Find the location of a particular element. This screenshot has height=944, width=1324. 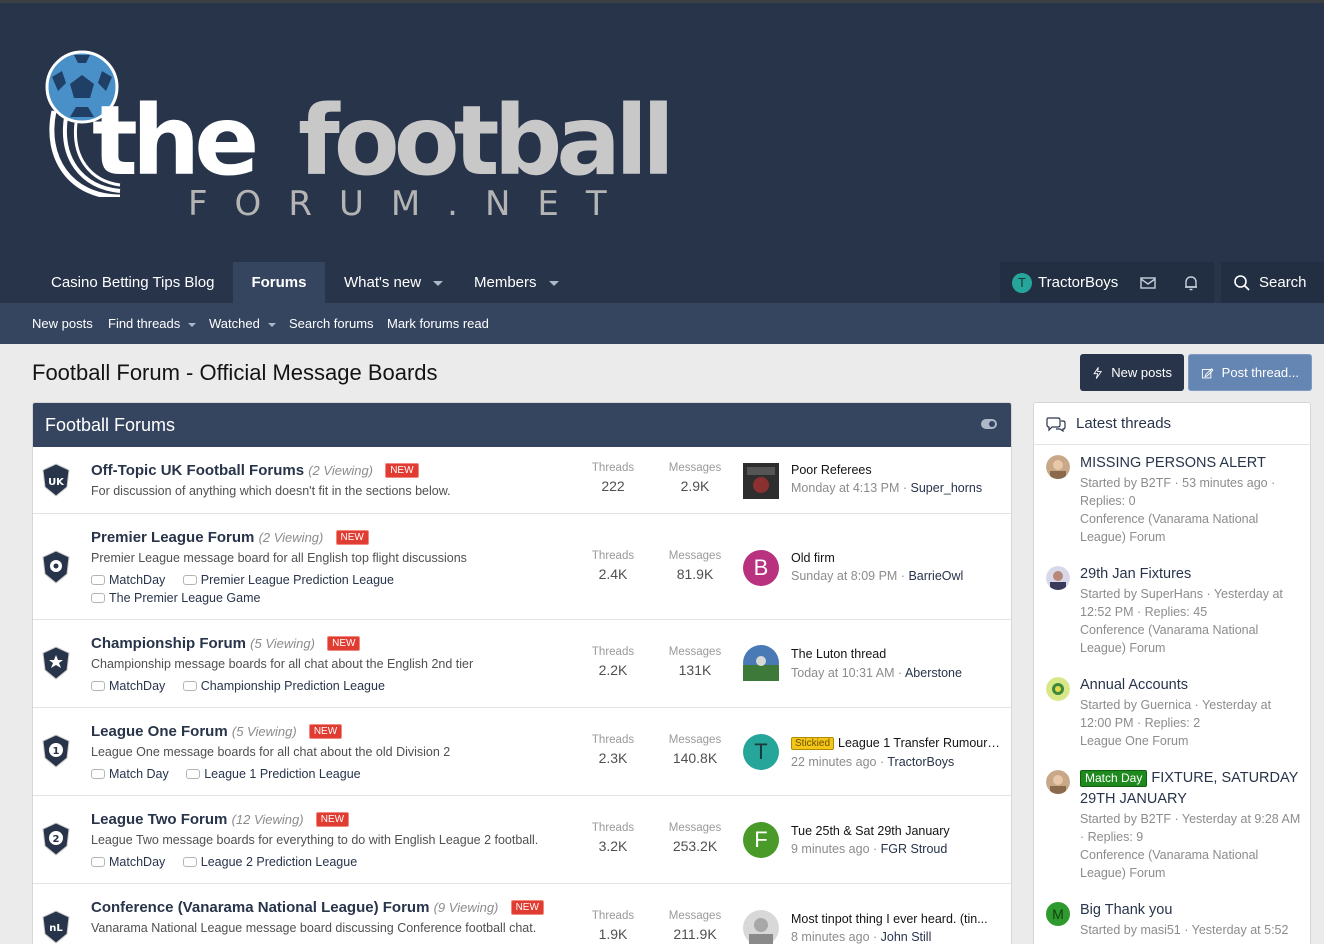

avatar: F is located at coordinates (761, 840).